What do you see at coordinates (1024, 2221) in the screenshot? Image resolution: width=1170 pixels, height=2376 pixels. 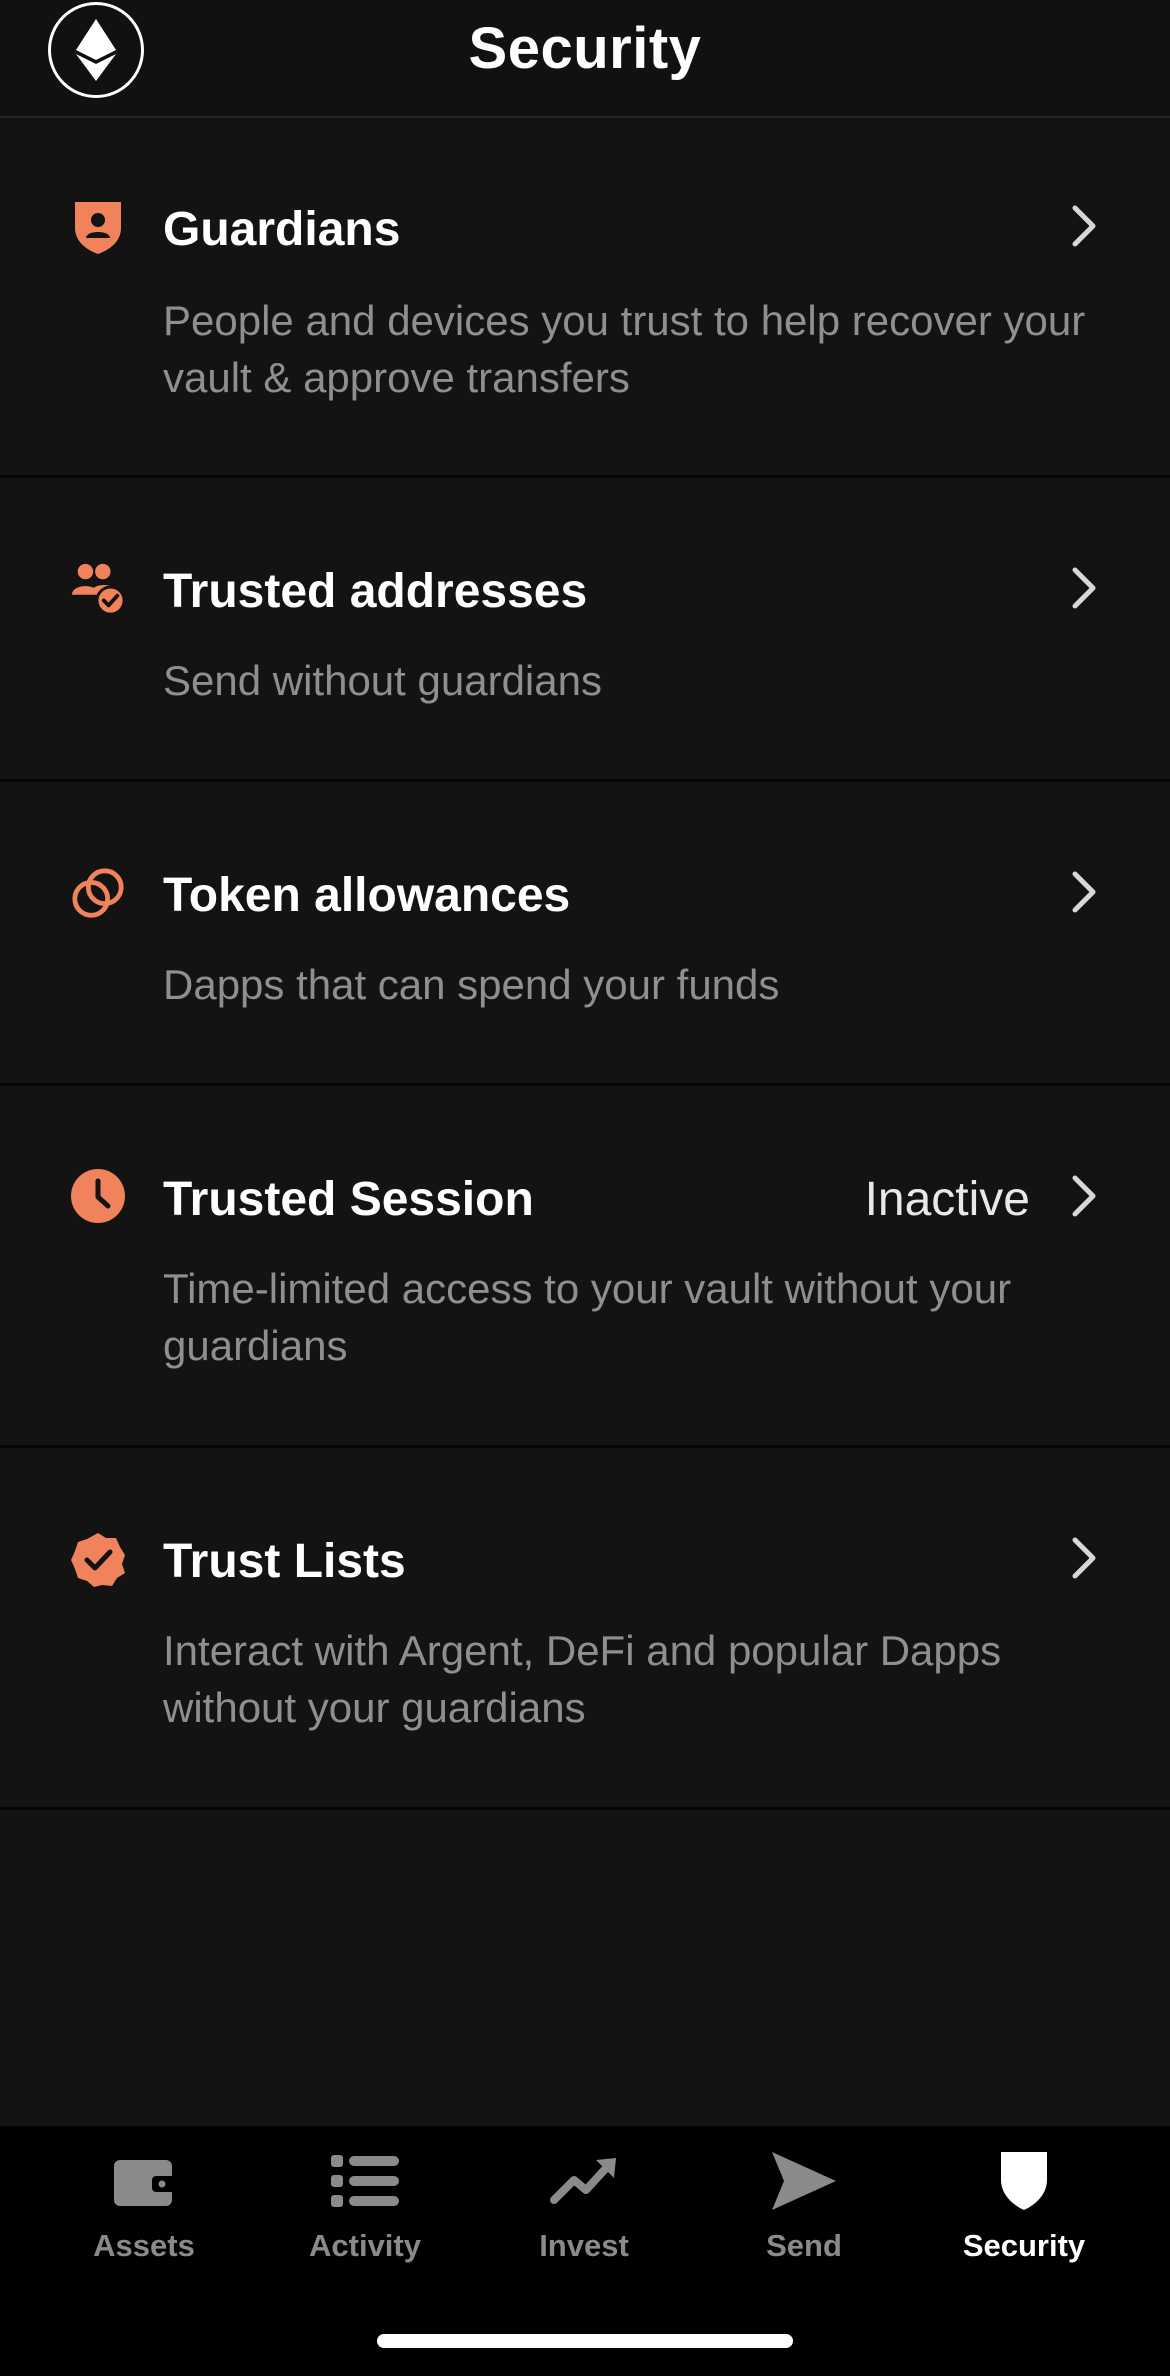 I see `tab-security: Security` at bounding box center [1024, 2221].